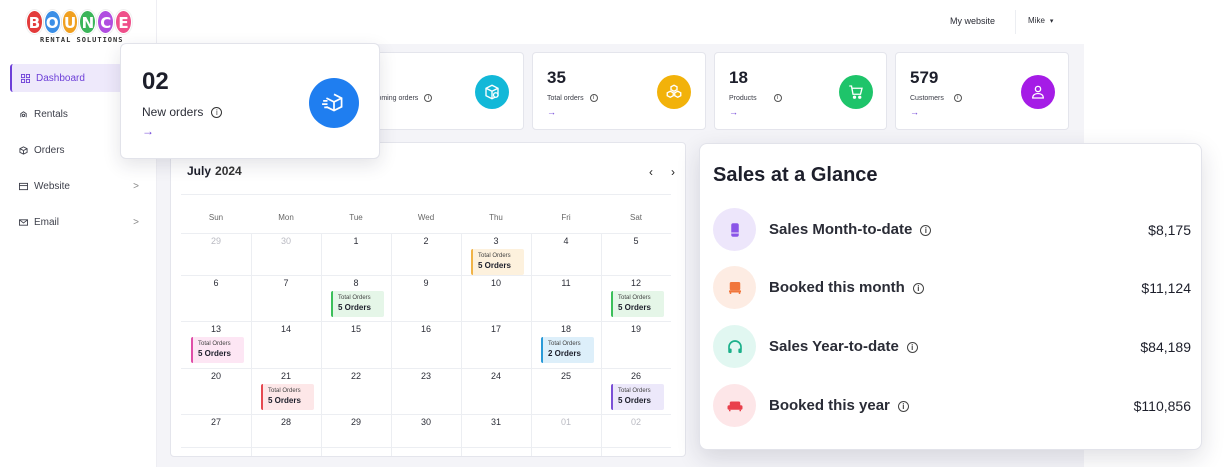 Image resolution: width=1225 pixels, height=467 pixels. Describe the element at coordinates (846, 287) in the screenshot. I see `sales-row-label: Booked this month i` at that location.